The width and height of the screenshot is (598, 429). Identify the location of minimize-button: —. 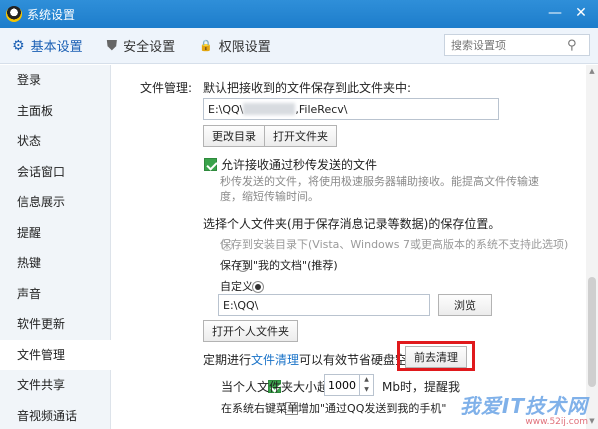
(555, 13).